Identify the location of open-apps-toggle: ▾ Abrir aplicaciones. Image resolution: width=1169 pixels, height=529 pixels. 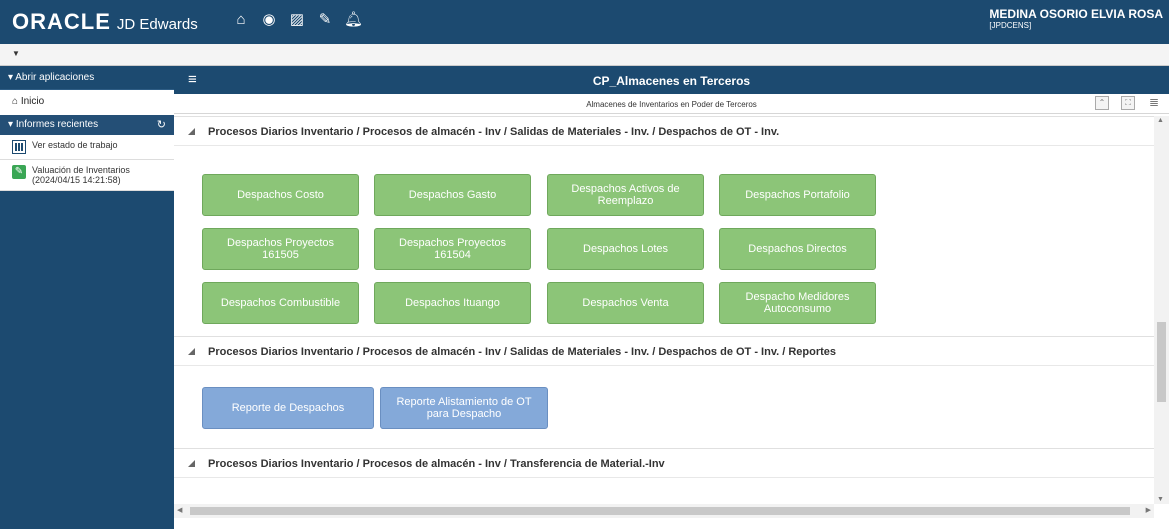
(87, 78).